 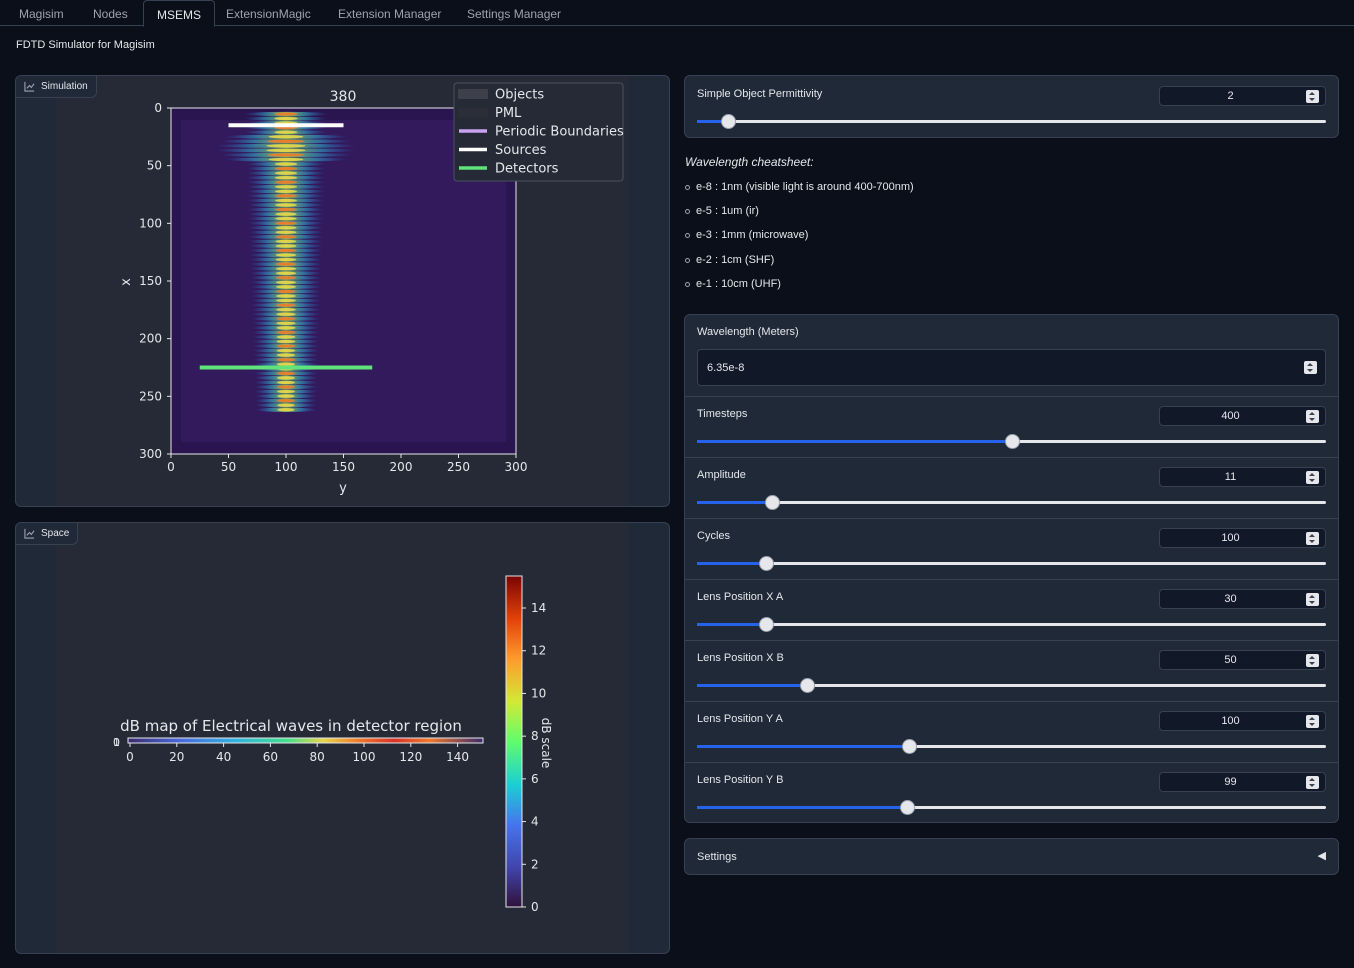 What do you see at coordinates (1011, 367) in the screenshot?
I see `wavelength-input: 6.35e-8` at bounding box center [1011, 367].